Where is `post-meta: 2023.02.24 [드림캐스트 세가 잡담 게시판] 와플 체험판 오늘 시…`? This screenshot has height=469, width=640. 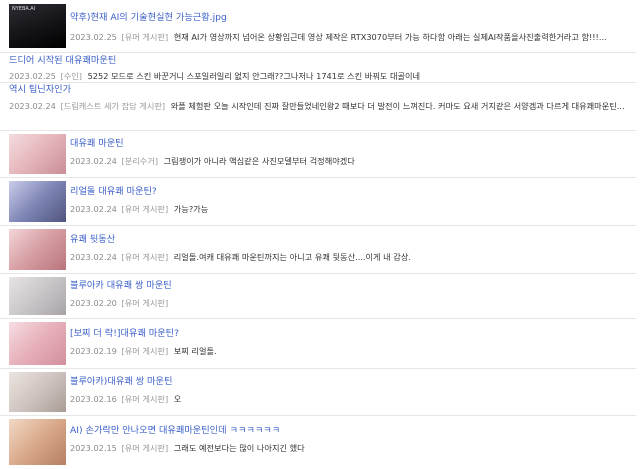
post-meta: 2023.02.24 [드림캐스트 세가 잡담 게시판] 와플 체험판 오늘 시… is located at coordinates (320, 113).